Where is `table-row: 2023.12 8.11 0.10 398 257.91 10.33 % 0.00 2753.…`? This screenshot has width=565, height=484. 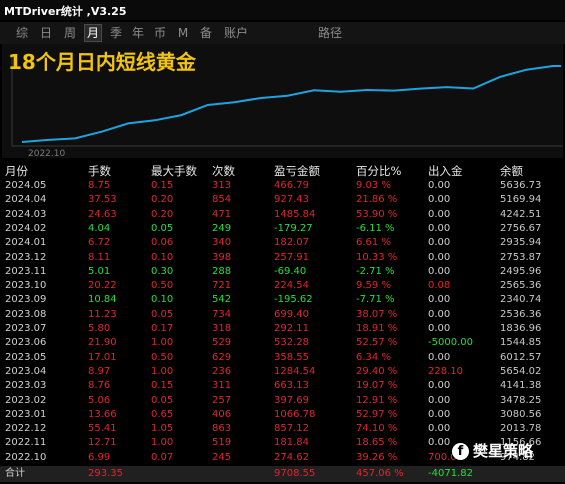
table-row: 2023.12 8.11 0.10 398 257.91 10.33 % 0.00 2753.… is located at coordinates (282, 258).